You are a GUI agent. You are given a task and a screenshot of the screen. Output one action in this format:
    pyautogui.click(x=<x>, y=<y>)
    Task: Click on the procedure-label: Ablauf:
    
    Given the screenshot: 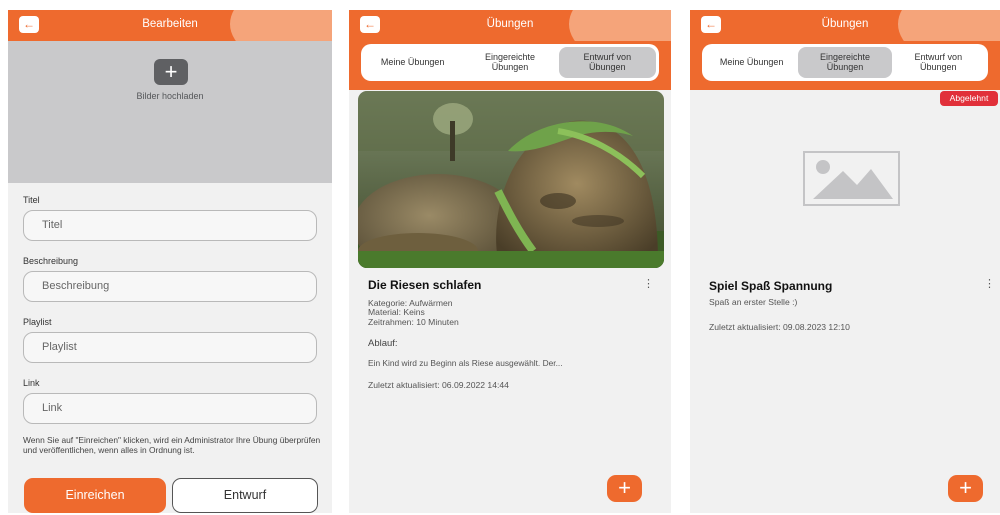 What is the action you would take?
    pyautogui.click(x=383, y=343)
    